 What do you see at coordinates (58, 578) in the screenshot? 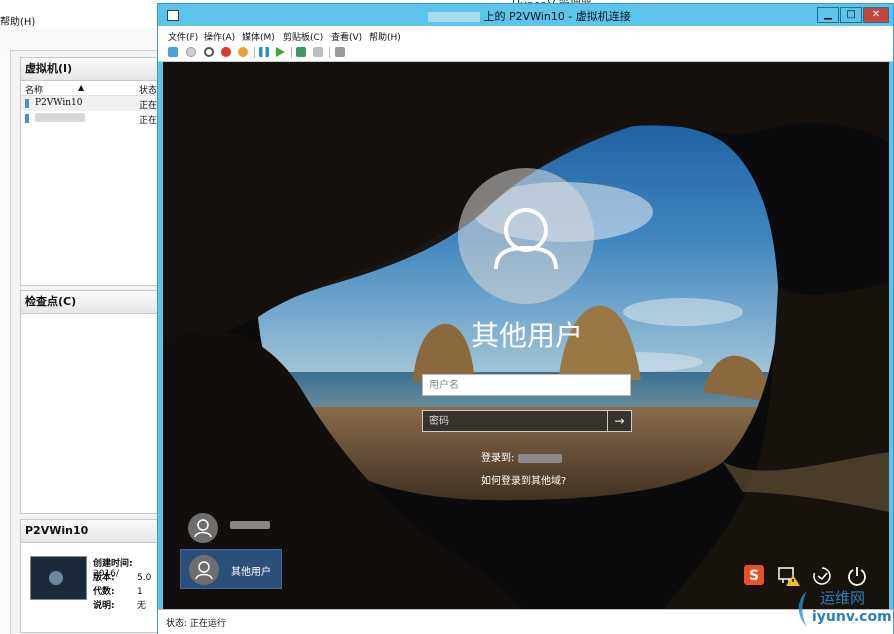
I see `vm-thumbnail` at bounding box center [58, 578].